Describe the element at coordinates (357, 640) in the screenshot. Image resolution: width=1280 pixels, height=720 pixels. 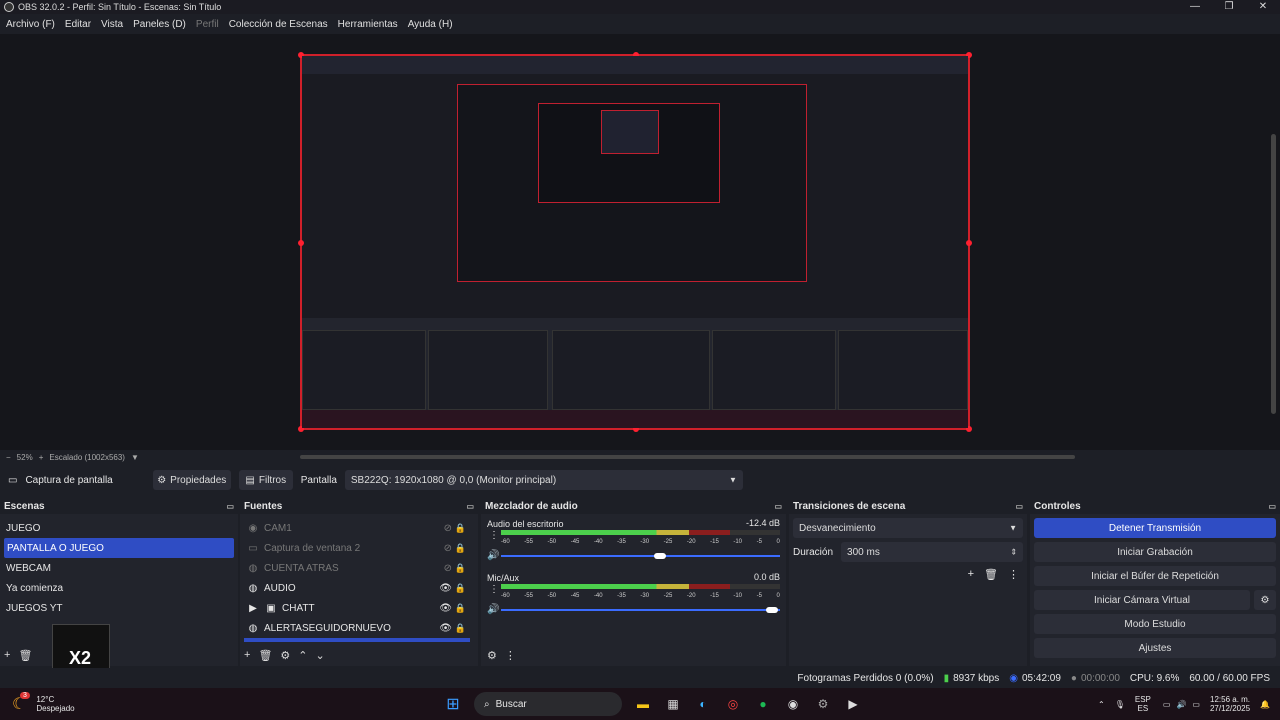
I see `selected-source-row` at that location.